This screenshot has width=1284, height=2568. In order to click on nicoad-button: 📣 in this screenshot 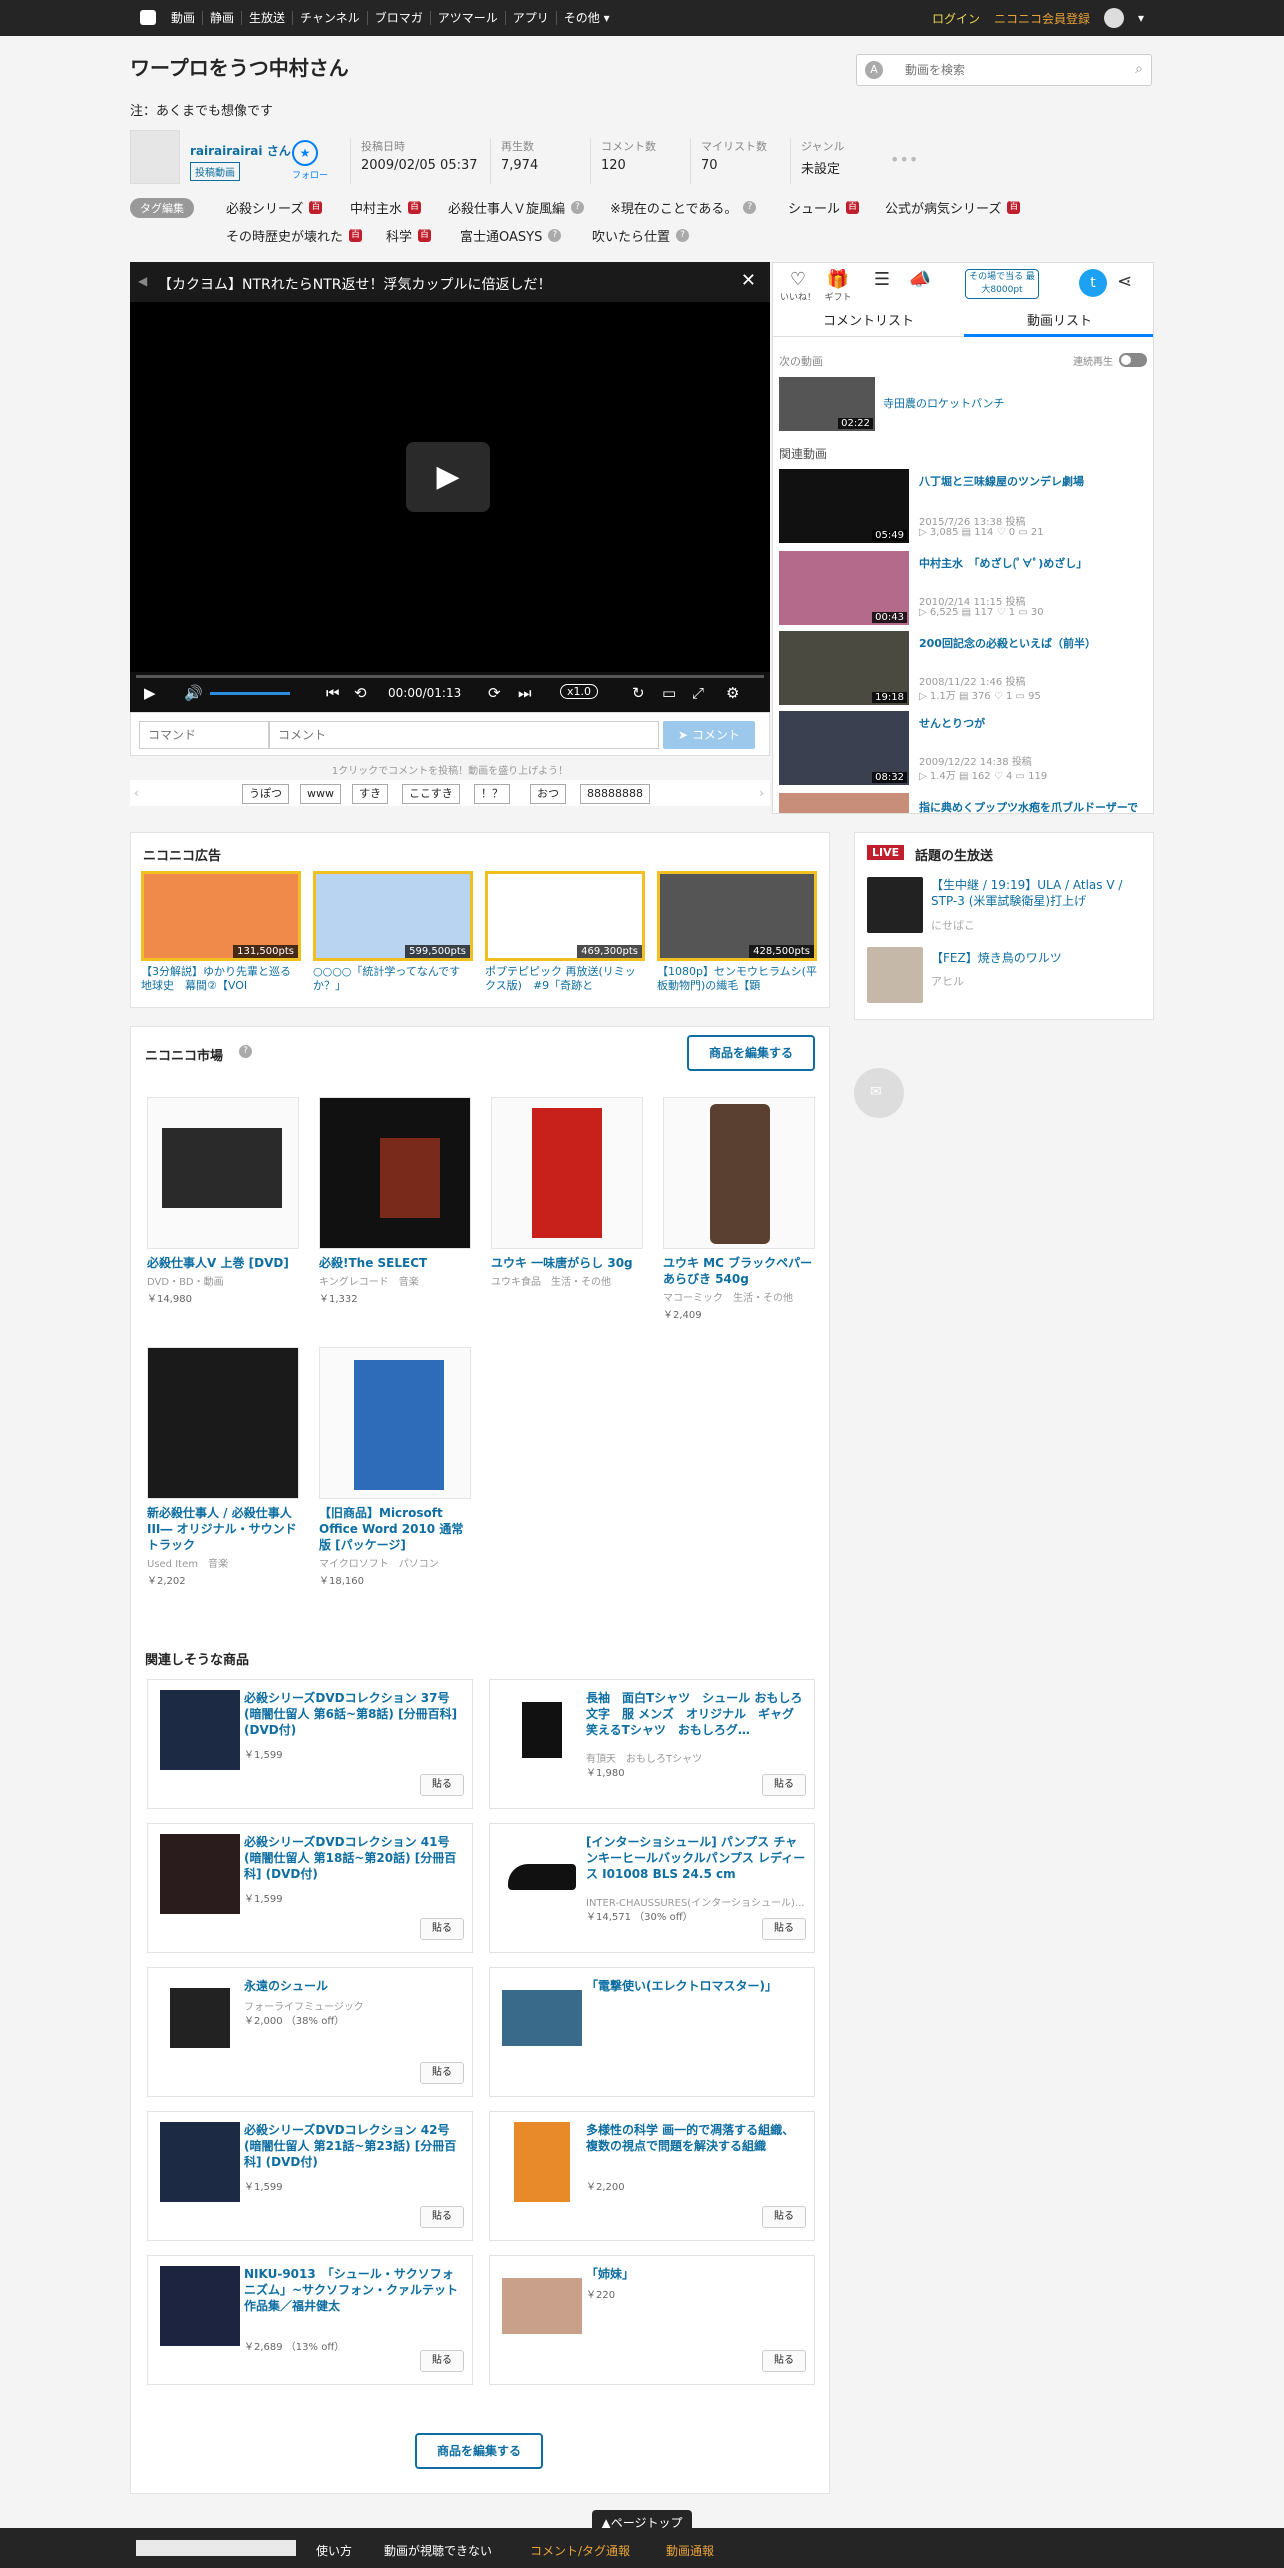, I will do `click(920, 279)`.